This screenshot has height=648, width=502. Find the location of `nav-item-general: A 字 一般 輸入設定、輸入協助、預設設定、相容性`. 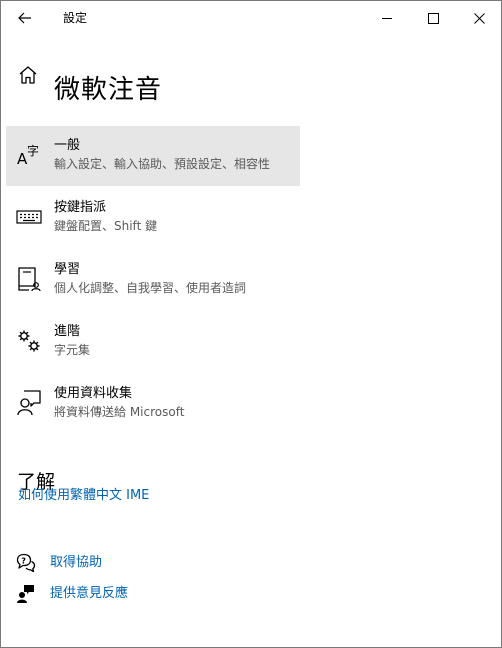

nav-item-general: A 字 一般 輸入設定、輸入協助、預設設定、相容性 is located at coordinates (153, 156).